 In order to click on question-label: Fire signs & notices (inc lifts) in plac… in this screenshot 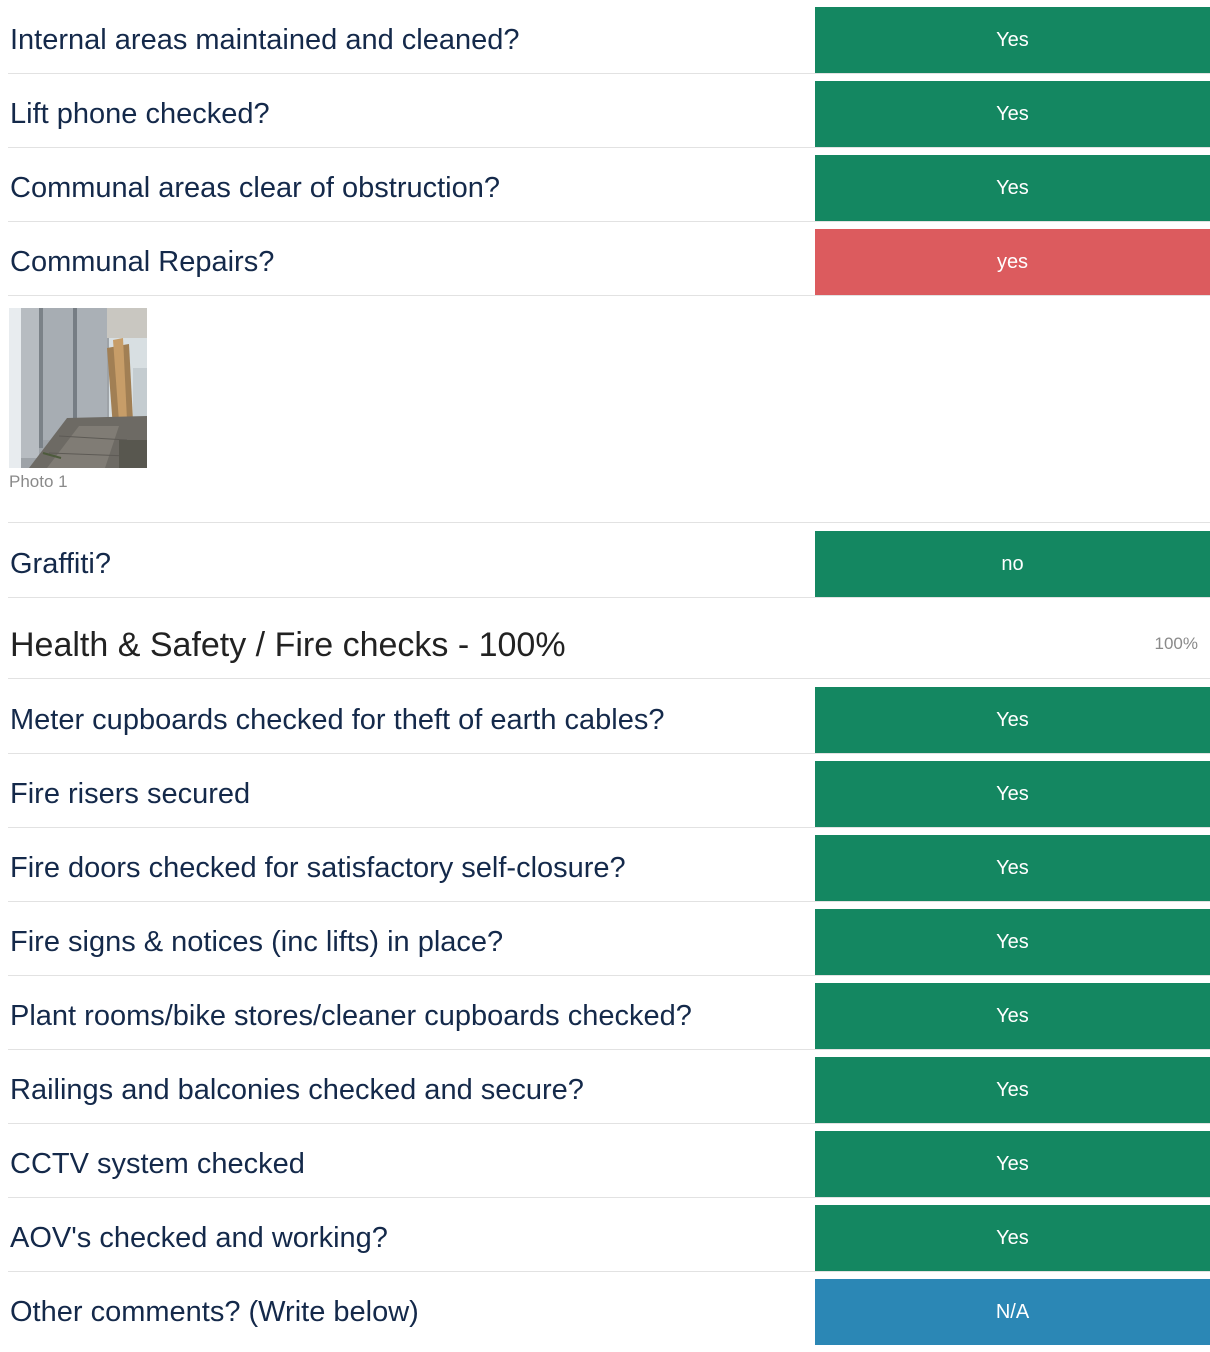, I will do `click(257, 942)`.